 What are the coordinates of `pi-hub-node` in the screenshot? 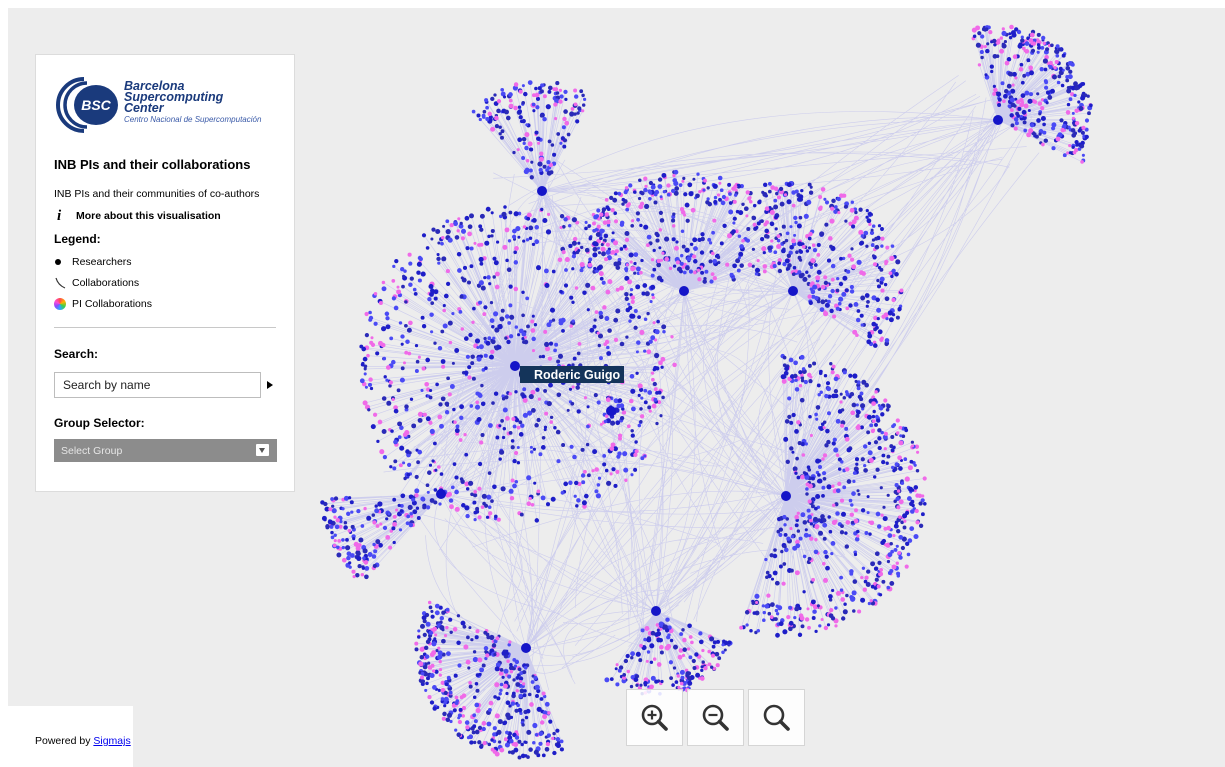 It's located at (786, 496).